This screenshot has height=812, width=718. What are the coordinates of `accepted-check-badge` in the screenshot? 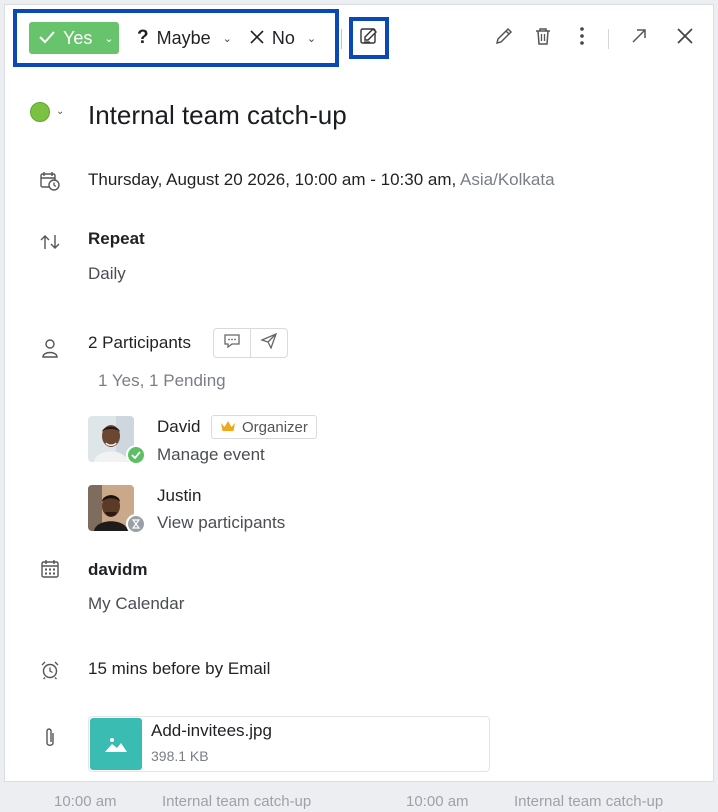 It's located at (136, 455).